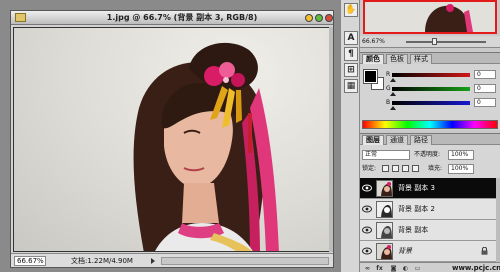  I want to click on vertical-scrollbar, so click(331, 139).